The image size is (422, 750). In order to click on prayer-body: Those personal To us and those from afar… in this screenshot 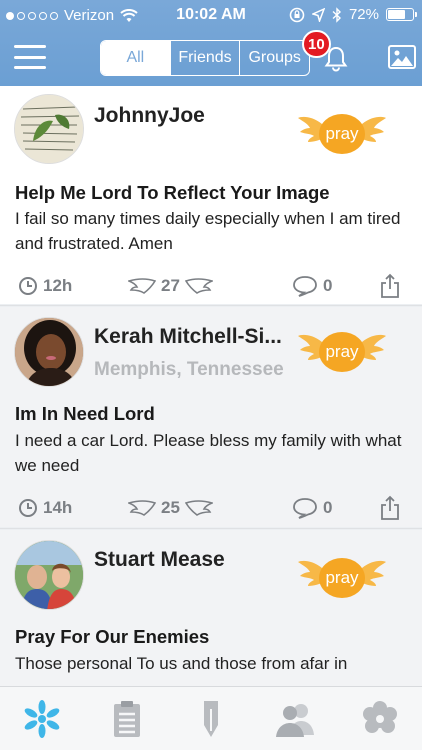, I will do `click(181, 663)`.